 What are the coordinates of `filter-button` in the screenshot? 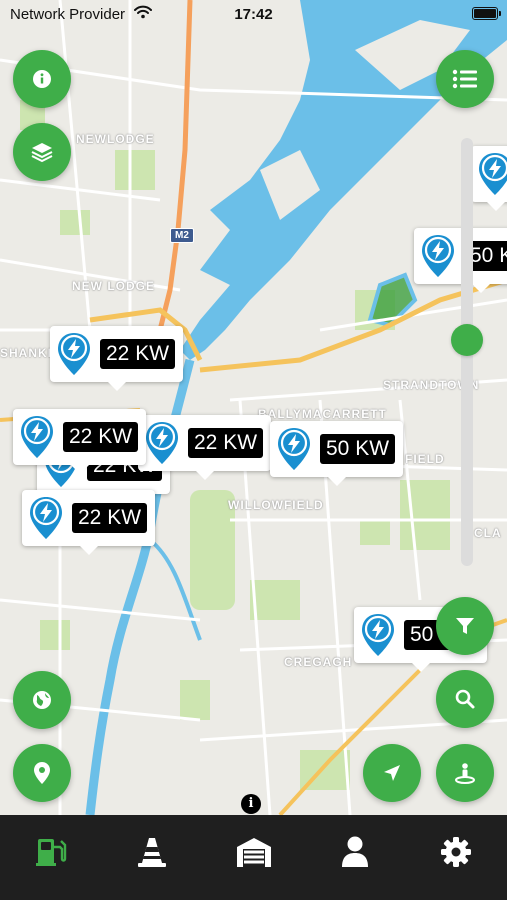 It's located at (465, 626).